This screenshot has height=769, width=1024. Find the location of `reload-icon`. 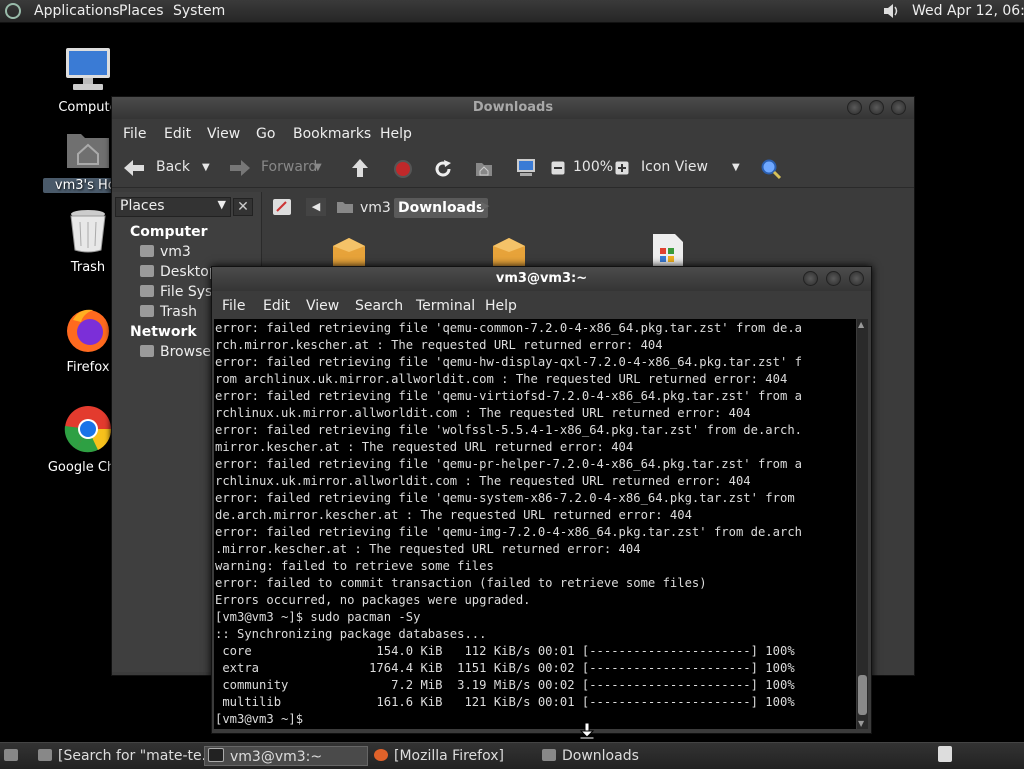

reload-icon is located at coordinates (443, 169).